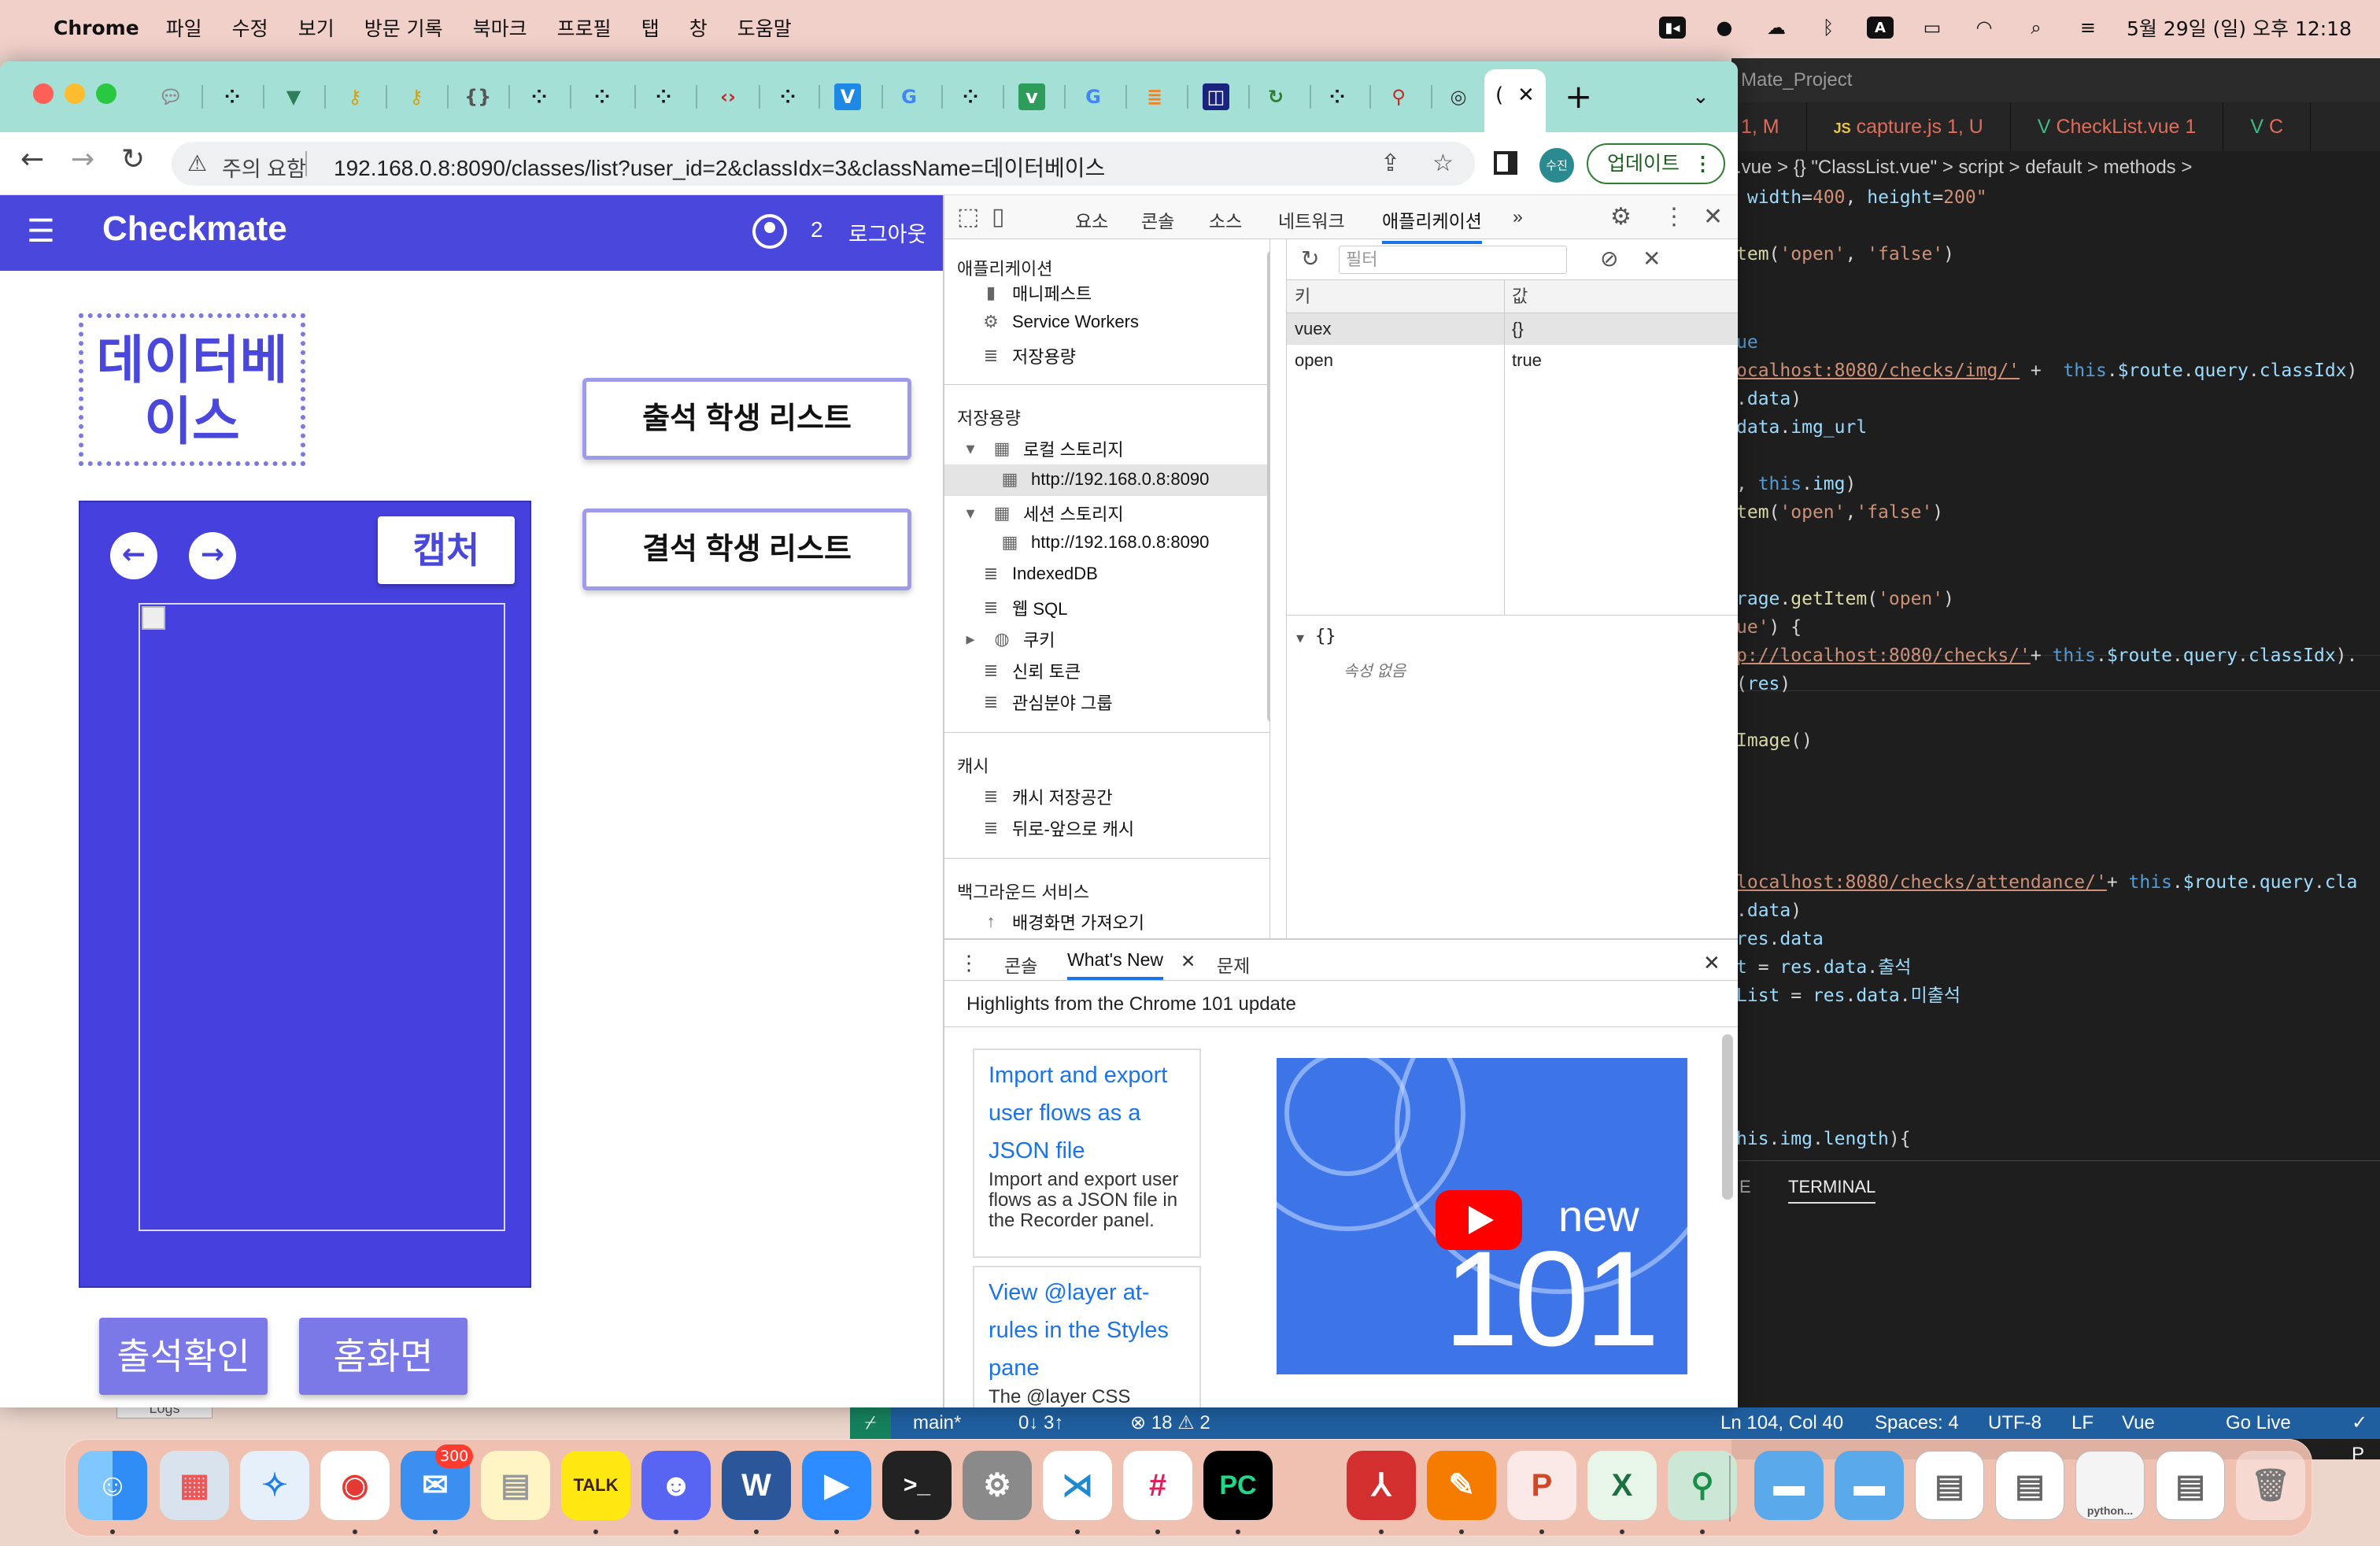 The height and width of the screenshot is (1546, 2380). What do you see at coordinates (584, 28) in the screenshot?
I see `menu-profiles: 프로필` at bounding box center [584, 28].